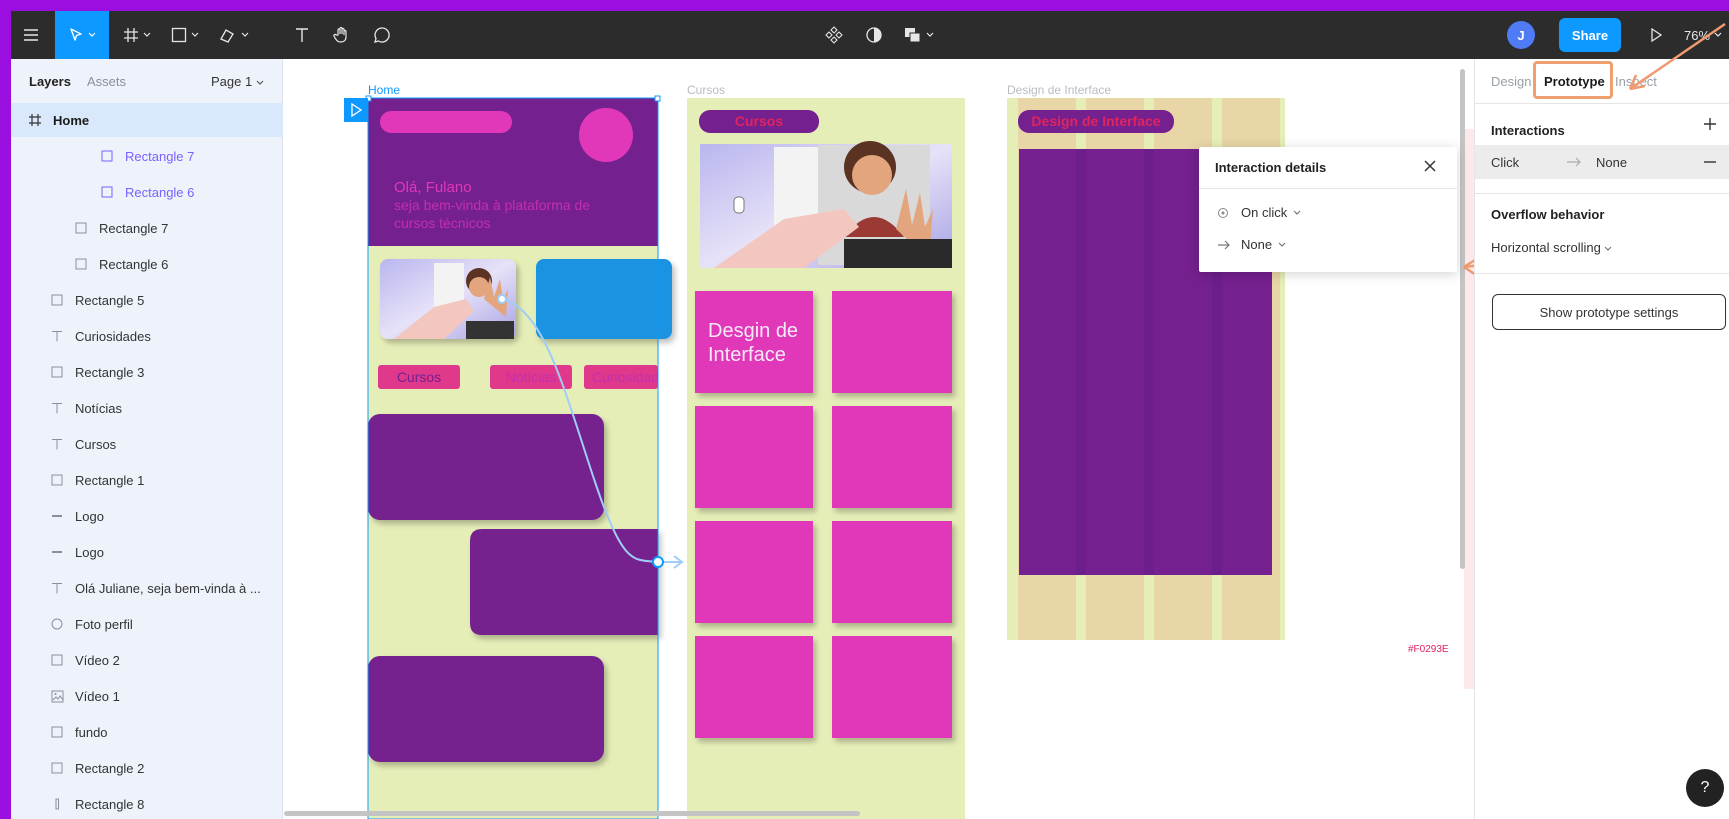  I want to click on layer-label: Foto perfil, so click(104, 624).